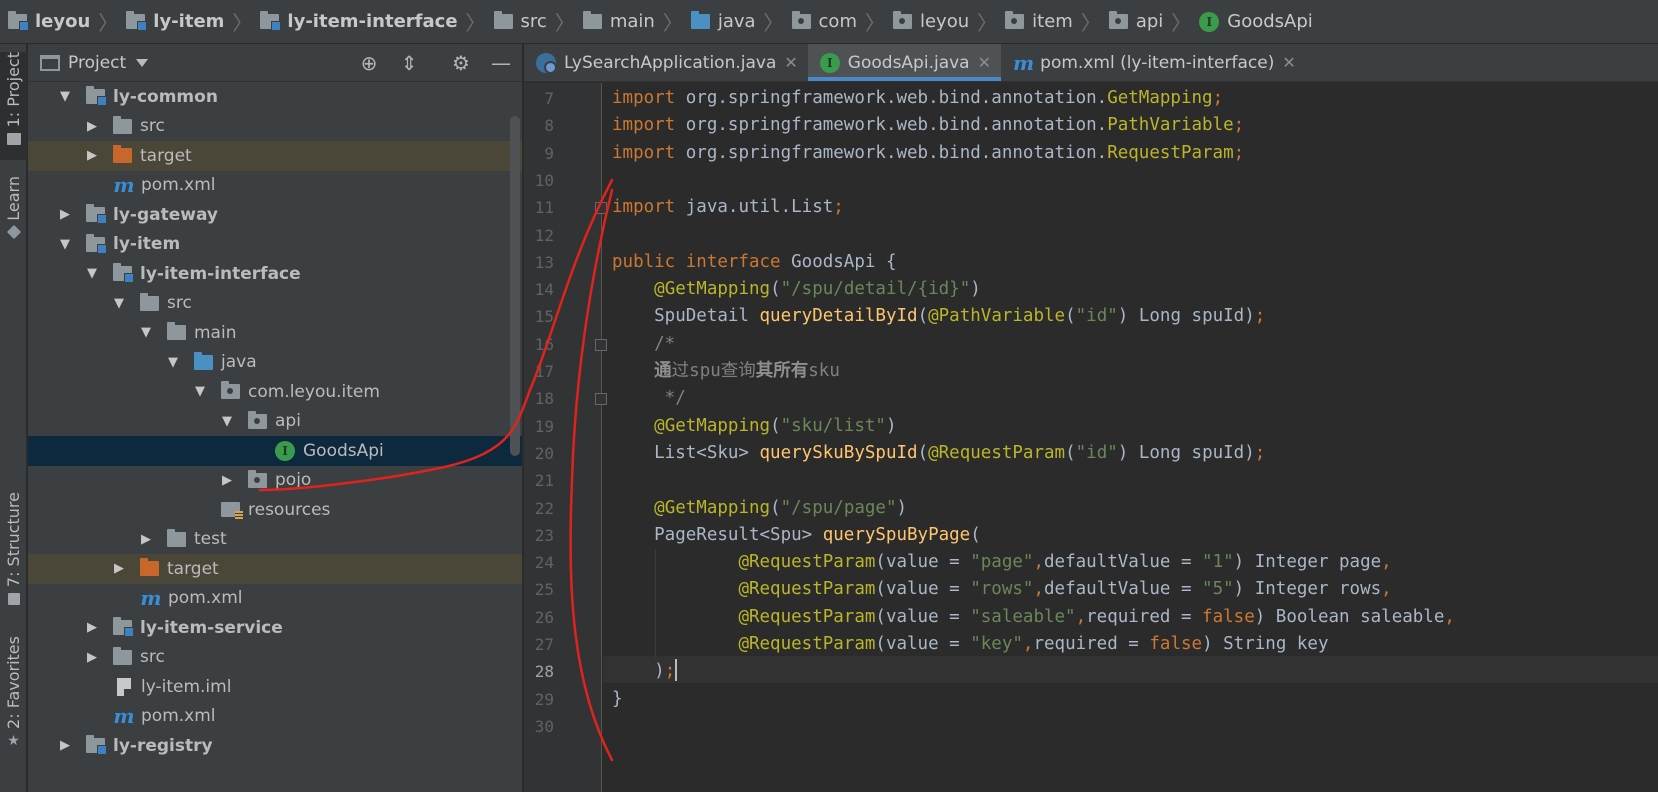  What do you see at coordinates (515, 286) in the screenshot?
I see `tree-scrollbar` at bounding box center [515, 286].